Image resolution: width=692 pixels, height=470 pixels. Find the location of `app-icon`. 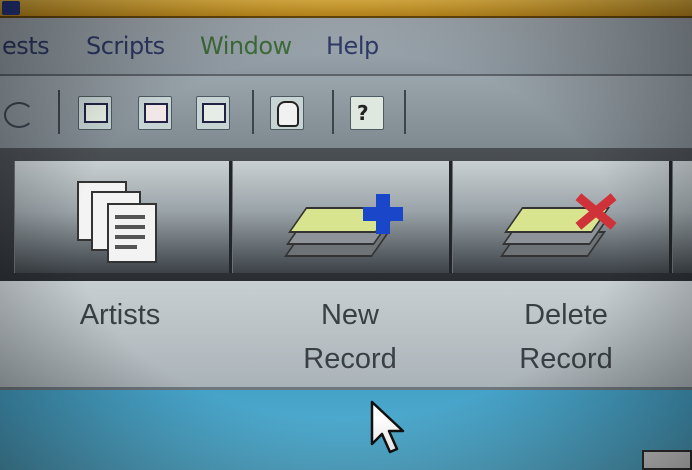

app-icon is located at coordinates (11, 8).